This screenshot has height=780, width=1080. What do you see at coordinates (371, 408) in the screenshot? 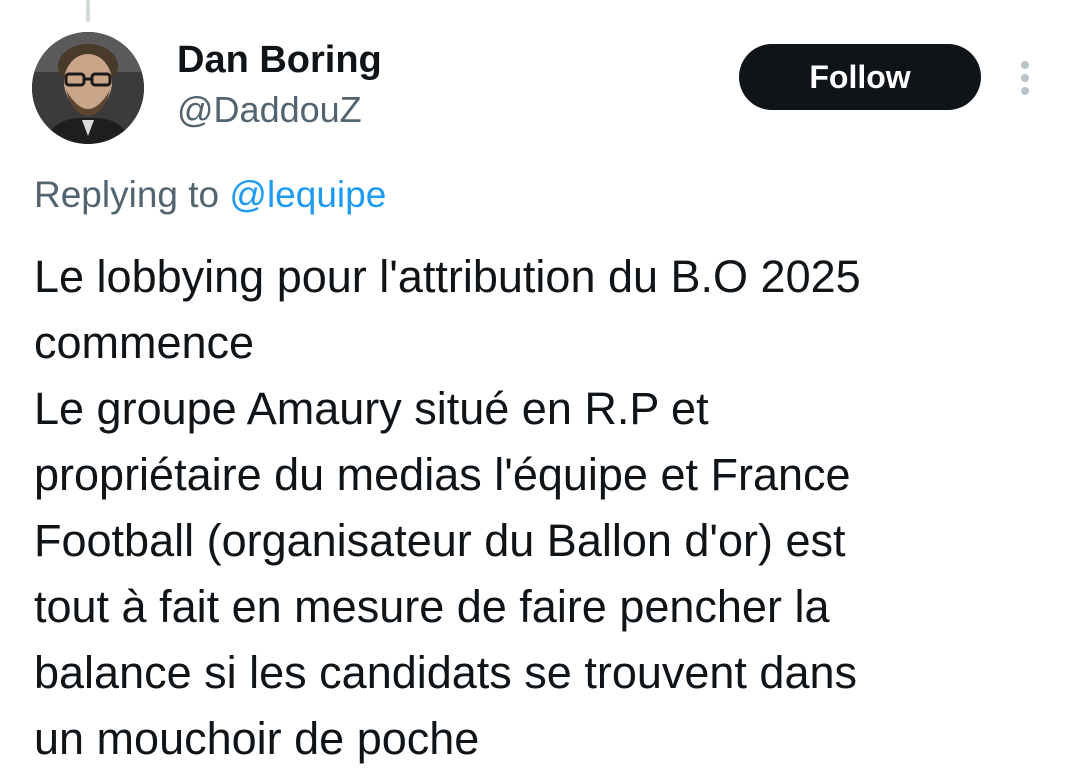
I see `tweet-text-line: Le groupe Amaury situé en R.P et` at bounding box center [371, 408].